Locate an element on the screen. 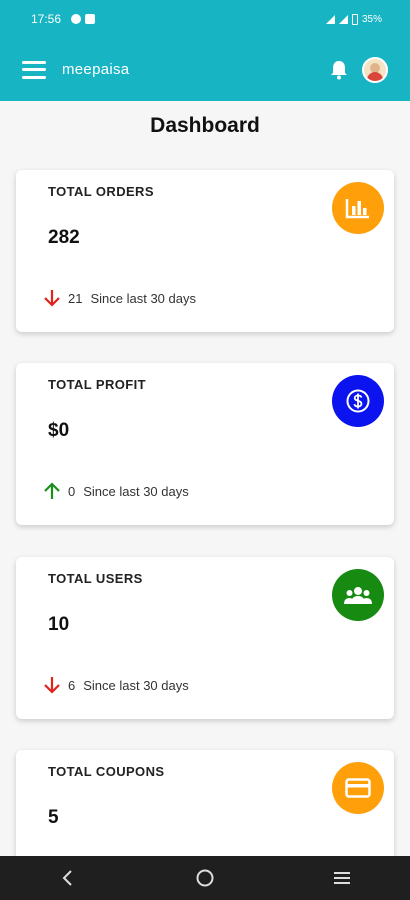  menu-icon is located at coordinates (34, 69).